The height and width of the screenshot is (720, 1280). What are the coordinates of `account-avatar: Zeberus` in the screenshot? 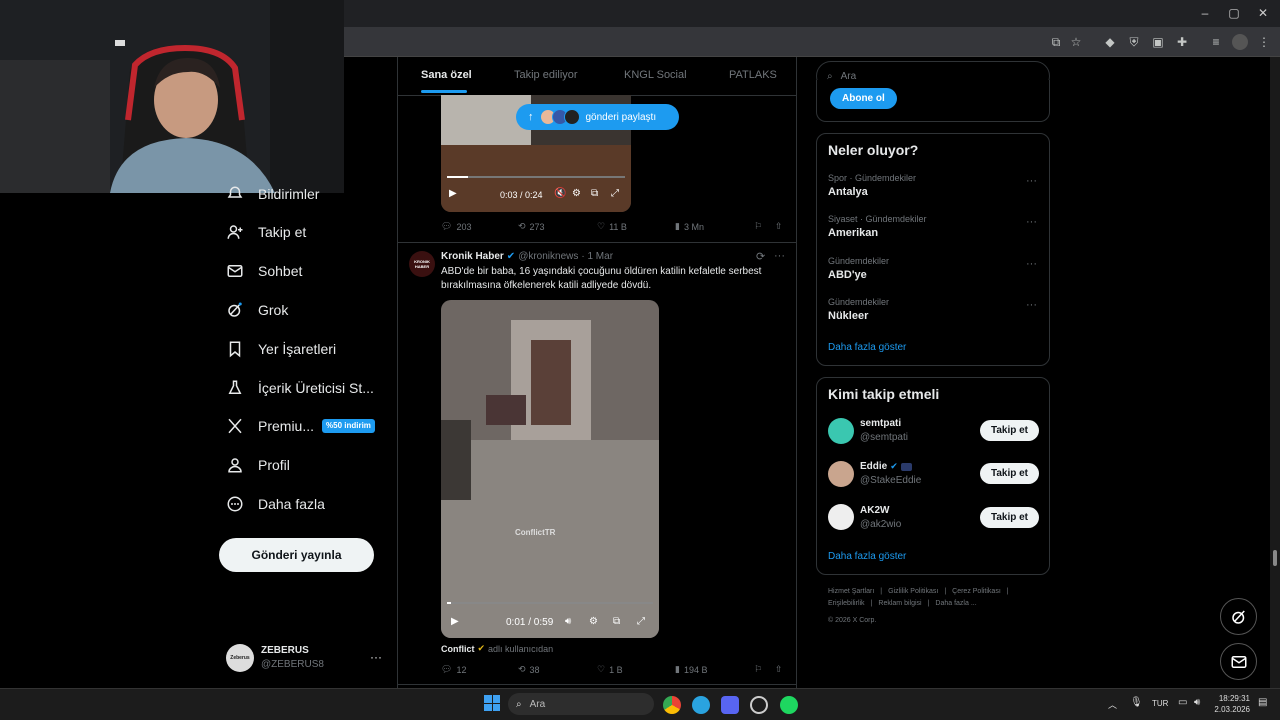 It's located at (240, 658).